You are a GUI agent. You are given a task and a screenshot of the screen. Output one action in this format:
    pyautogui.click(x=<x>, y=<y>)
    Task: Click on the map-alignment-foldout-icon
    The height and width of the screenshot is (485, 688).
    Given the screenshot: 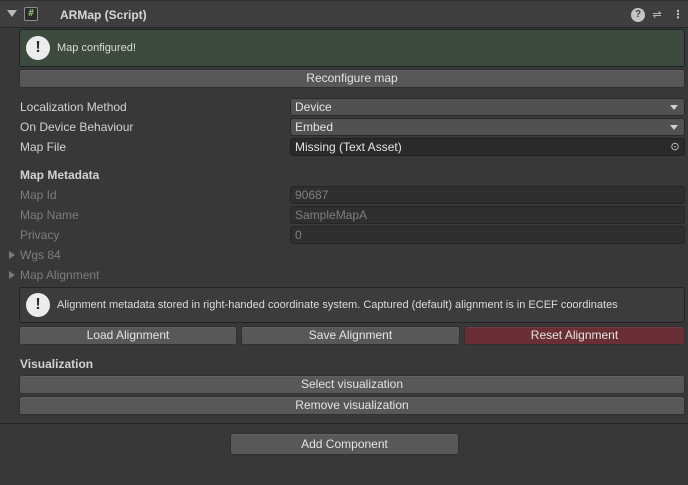 What is the action you would take?
    pyautogui.click(x=12, y=275)
    